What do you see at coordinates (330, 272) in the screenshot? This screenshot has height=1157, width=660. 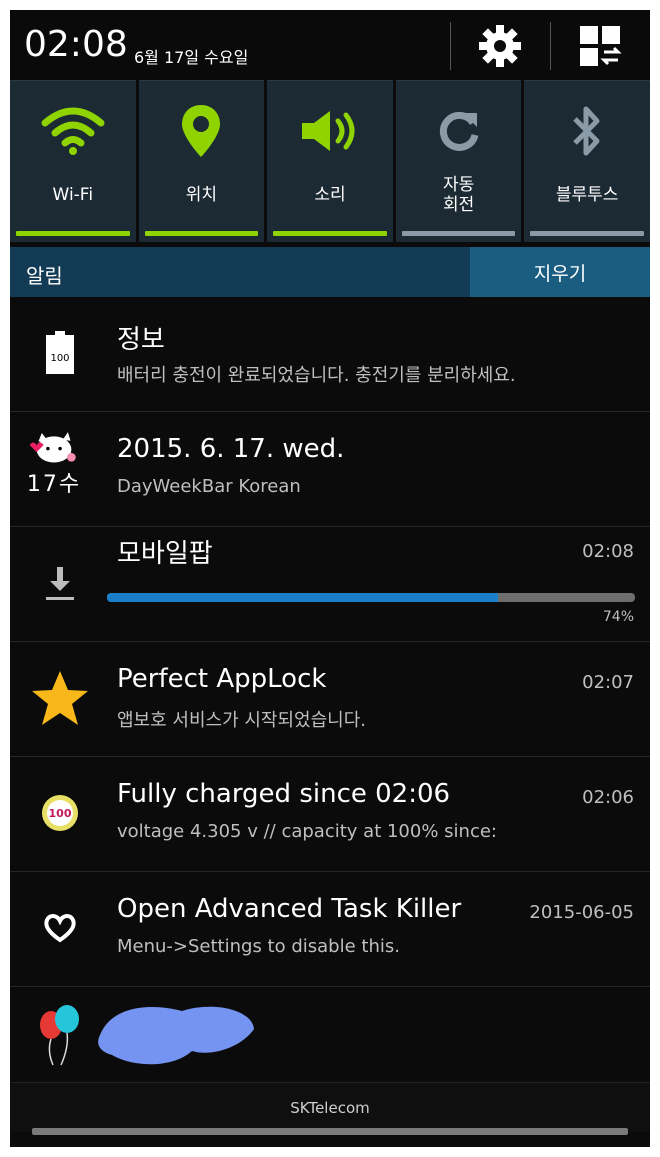 I see `notifications-header: 알림 지우기` at bounding box center [330, 272].